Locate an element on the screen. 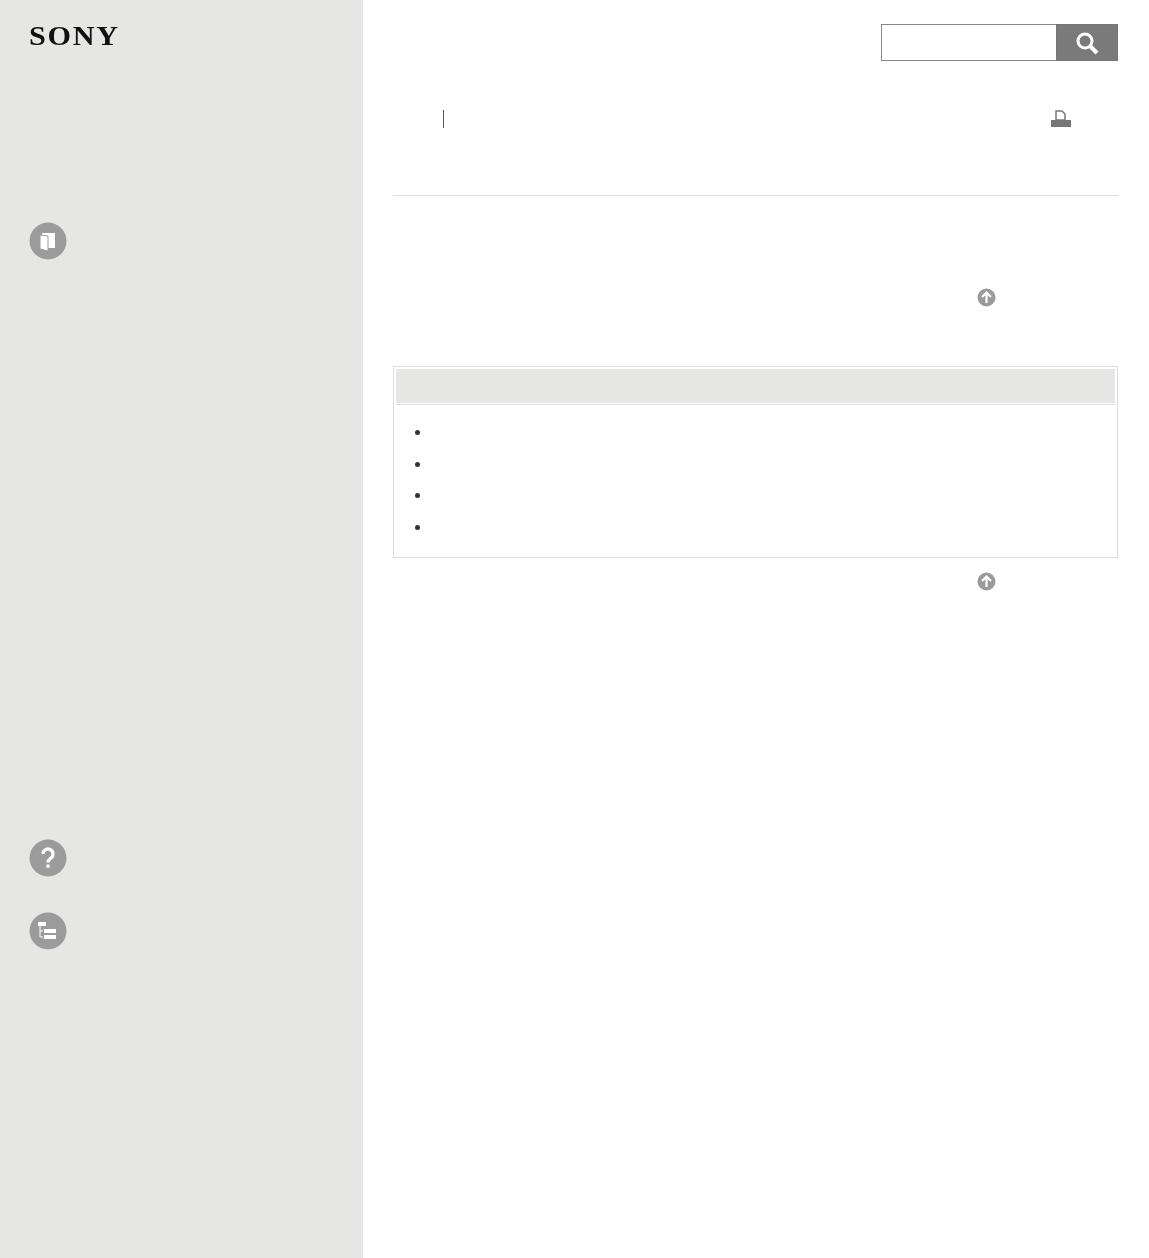  search-icon is located at coordinates (1087, 42).